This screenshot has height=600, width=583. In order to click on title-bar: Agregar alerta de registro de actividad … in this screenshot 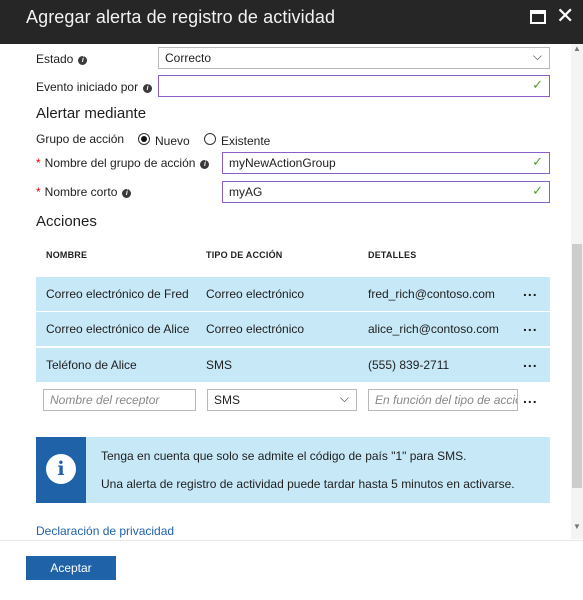, I will do `click(291, 22)`.